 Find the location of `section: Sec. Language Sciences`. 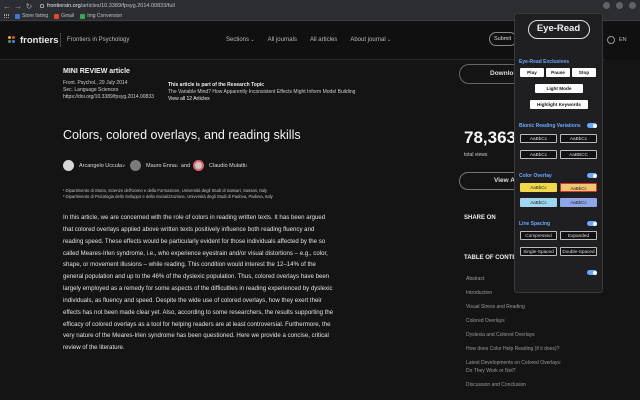

section: Sec. Language Sciences is located at coordinates (108, 90).